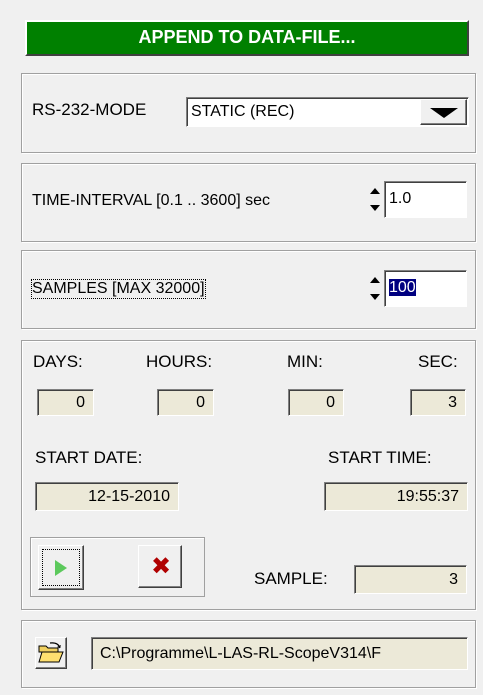  I want to click on samples-spinner, so click(375, 291).